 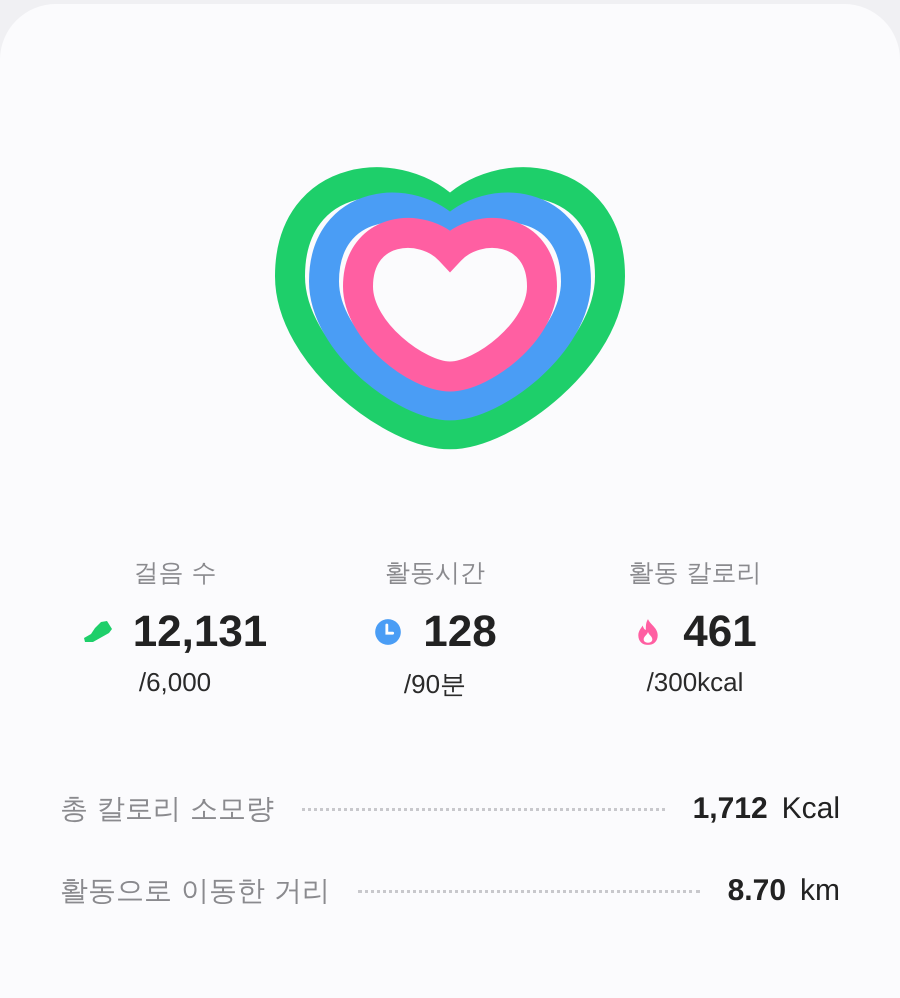 I want to click on metric-goal: /300kcal, so click(x=695, y=682).